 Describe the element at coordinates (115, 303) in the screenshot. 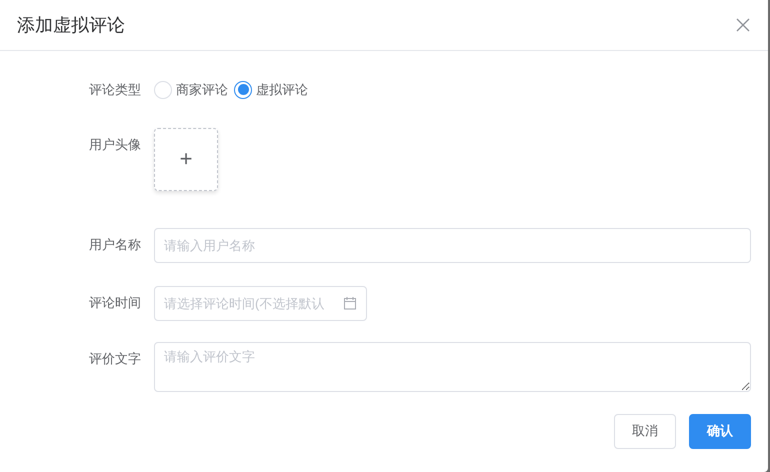

I see `field-label: 评论时间` at that location.